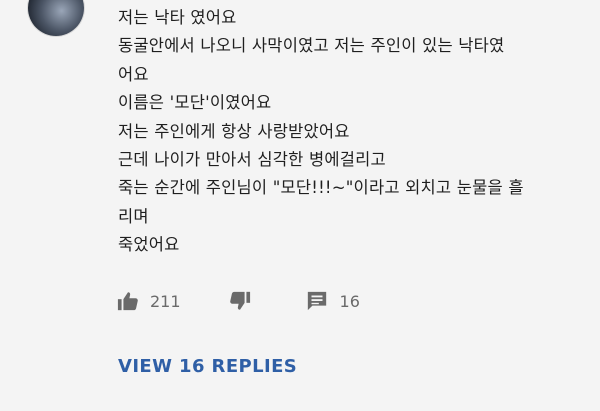 The image size is (600, 411). Describe the element at coordinates (133, 74) in the screenshot. I see `comment-line: 어요` at that location.